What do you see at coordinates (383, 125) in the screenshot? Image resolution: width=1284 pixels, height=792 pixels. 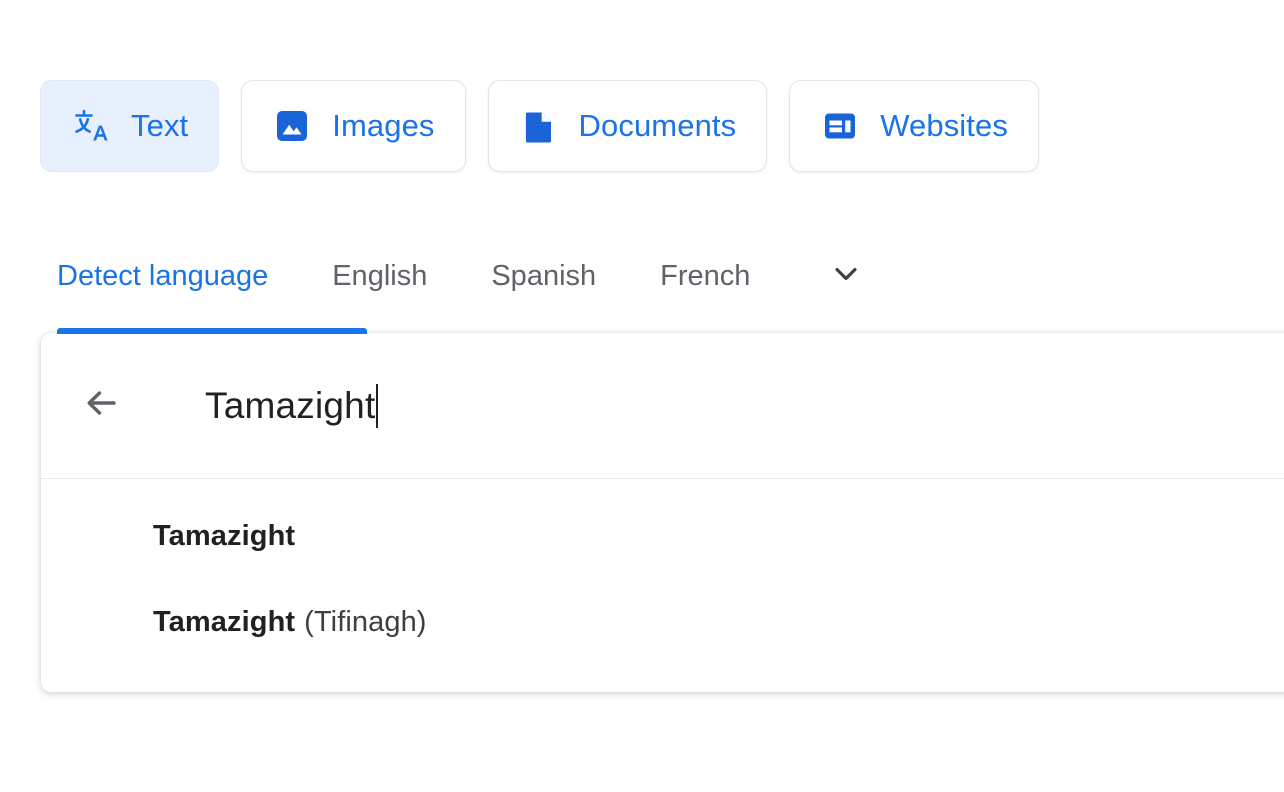 I see `mode-tab-label: Images` at bounding box center [383, 125].